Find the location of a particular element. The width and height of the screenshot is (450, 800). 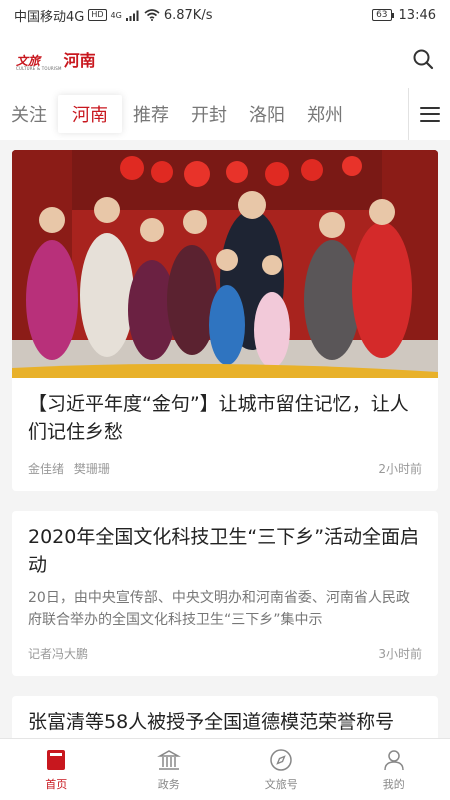

tab-kaifeng: 开封 is located at coordinates (209, 114).